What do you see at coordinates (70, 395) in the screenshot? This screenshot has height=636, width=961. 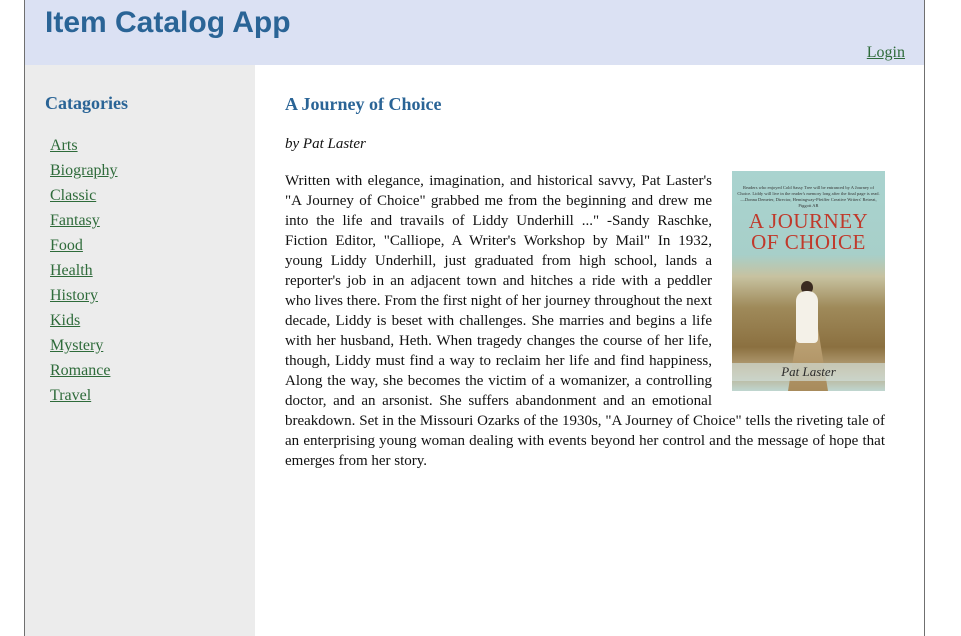 I see `category-link-travel: Travel` at bounding box center [70, 395].